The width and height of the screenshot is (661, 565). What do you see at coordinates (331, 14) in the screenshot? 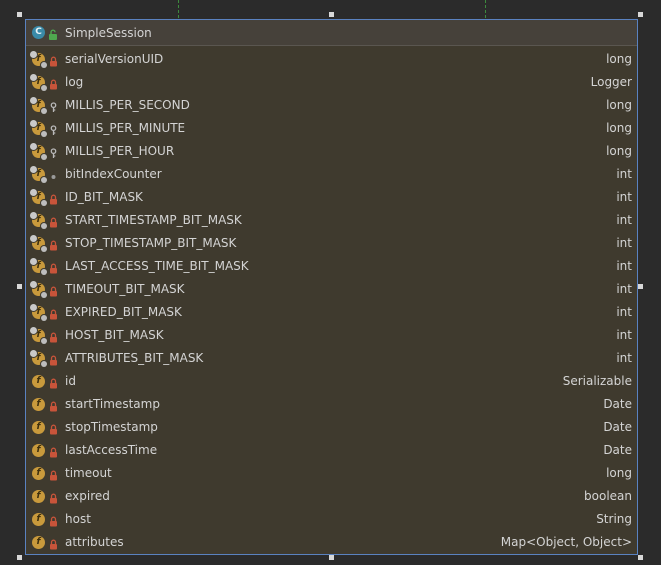
I see `resize-handle-top-center` at bounding box center [331, 14].